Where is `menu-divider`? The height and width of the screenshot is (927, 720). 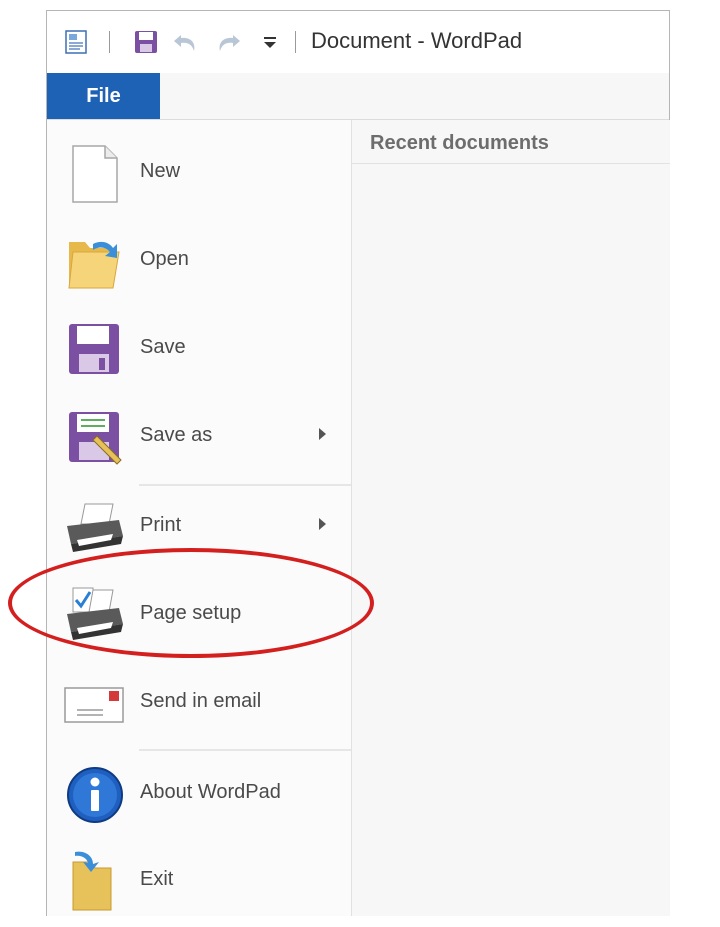
menu-divider is located at coordinates (245, 750).